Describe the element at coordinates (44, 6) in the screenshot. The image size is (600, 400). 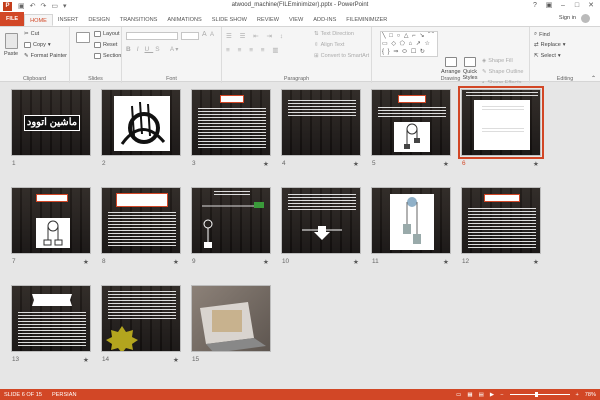
I see `redo-icon: ↷` at that location.